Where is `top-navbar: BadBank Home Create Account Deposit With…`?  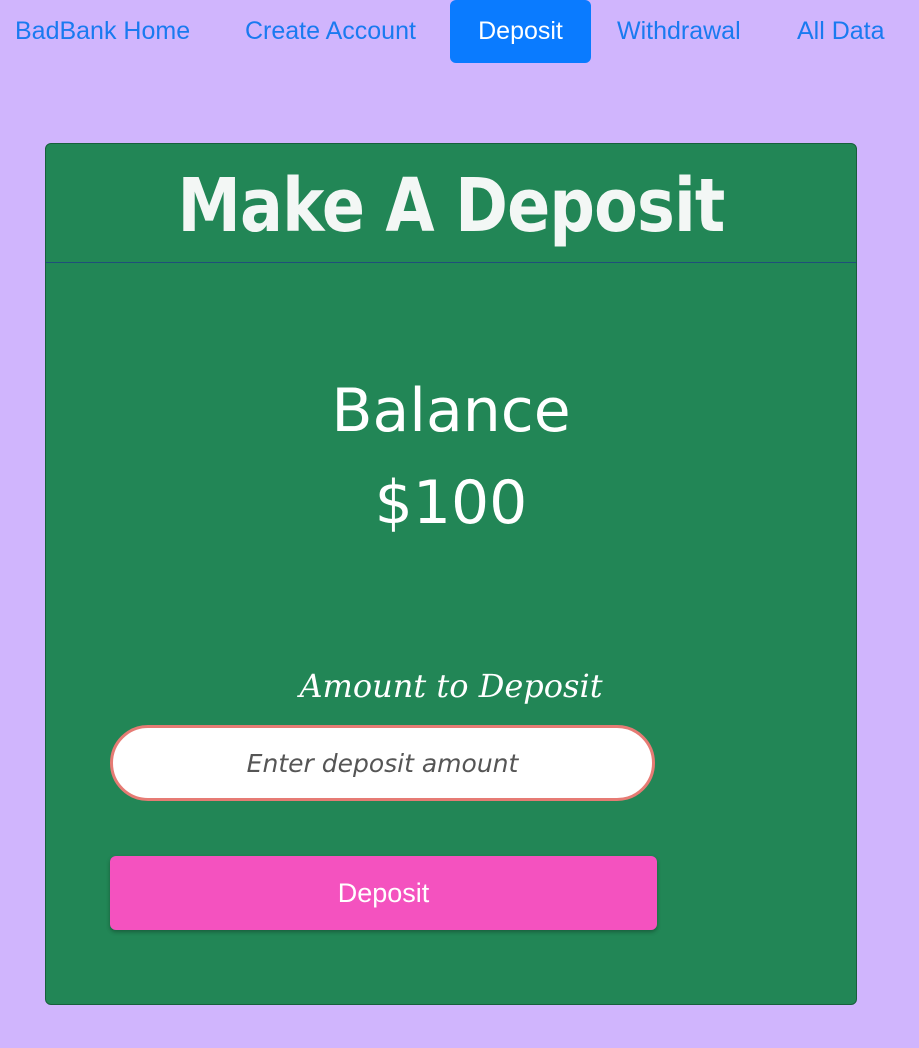
top-navbar: BadBank Home Create Account Deposit With… is located at coordinates (459, 31).